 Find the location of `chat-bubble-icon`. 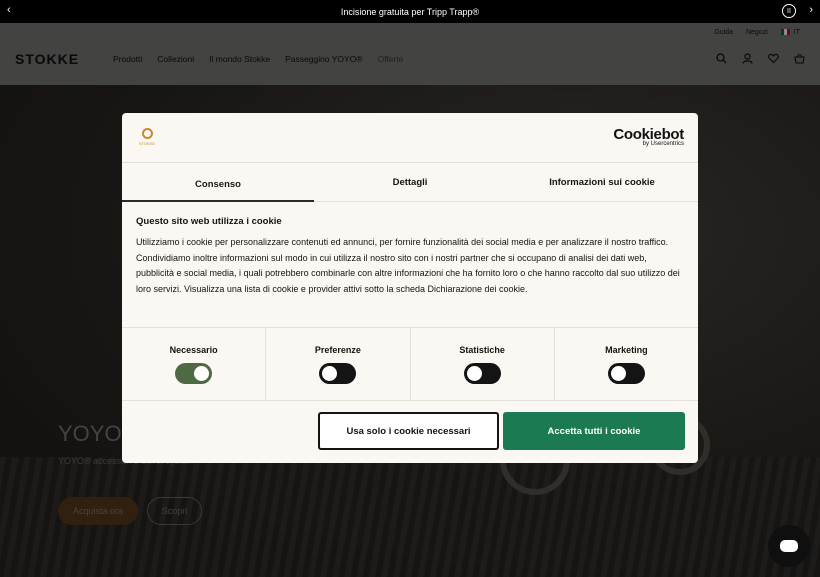

chat-bubble-icon is located at coordinates (789, 546).